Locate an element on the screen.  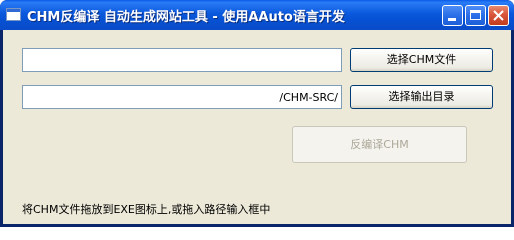
close-button is located at coordinates (498, 15).